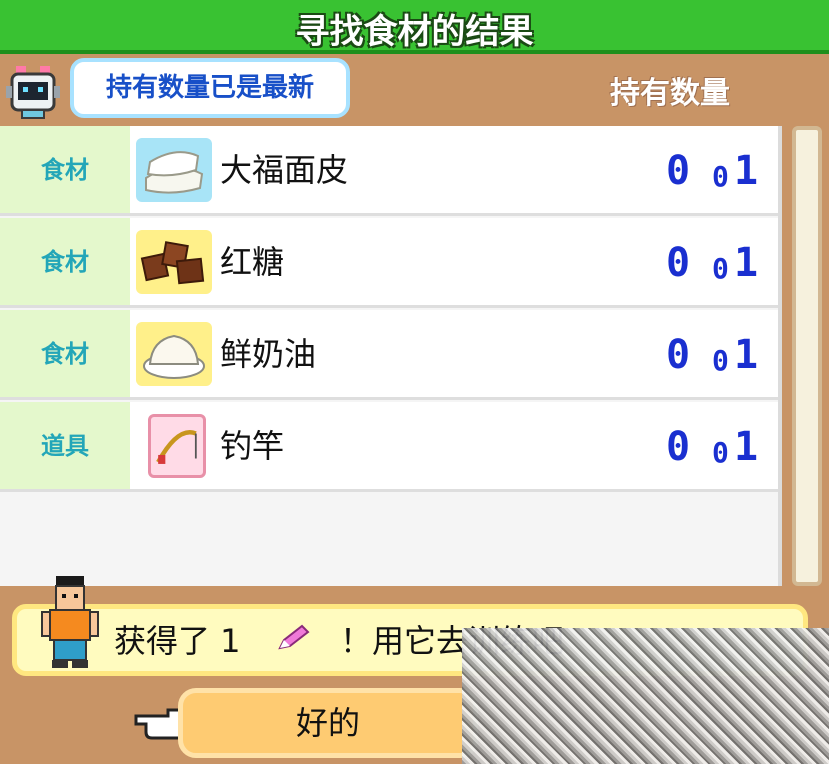 The width and height of the screenshot is (829, 764). I want to click on category-cell: 道具, so click(65, 445).